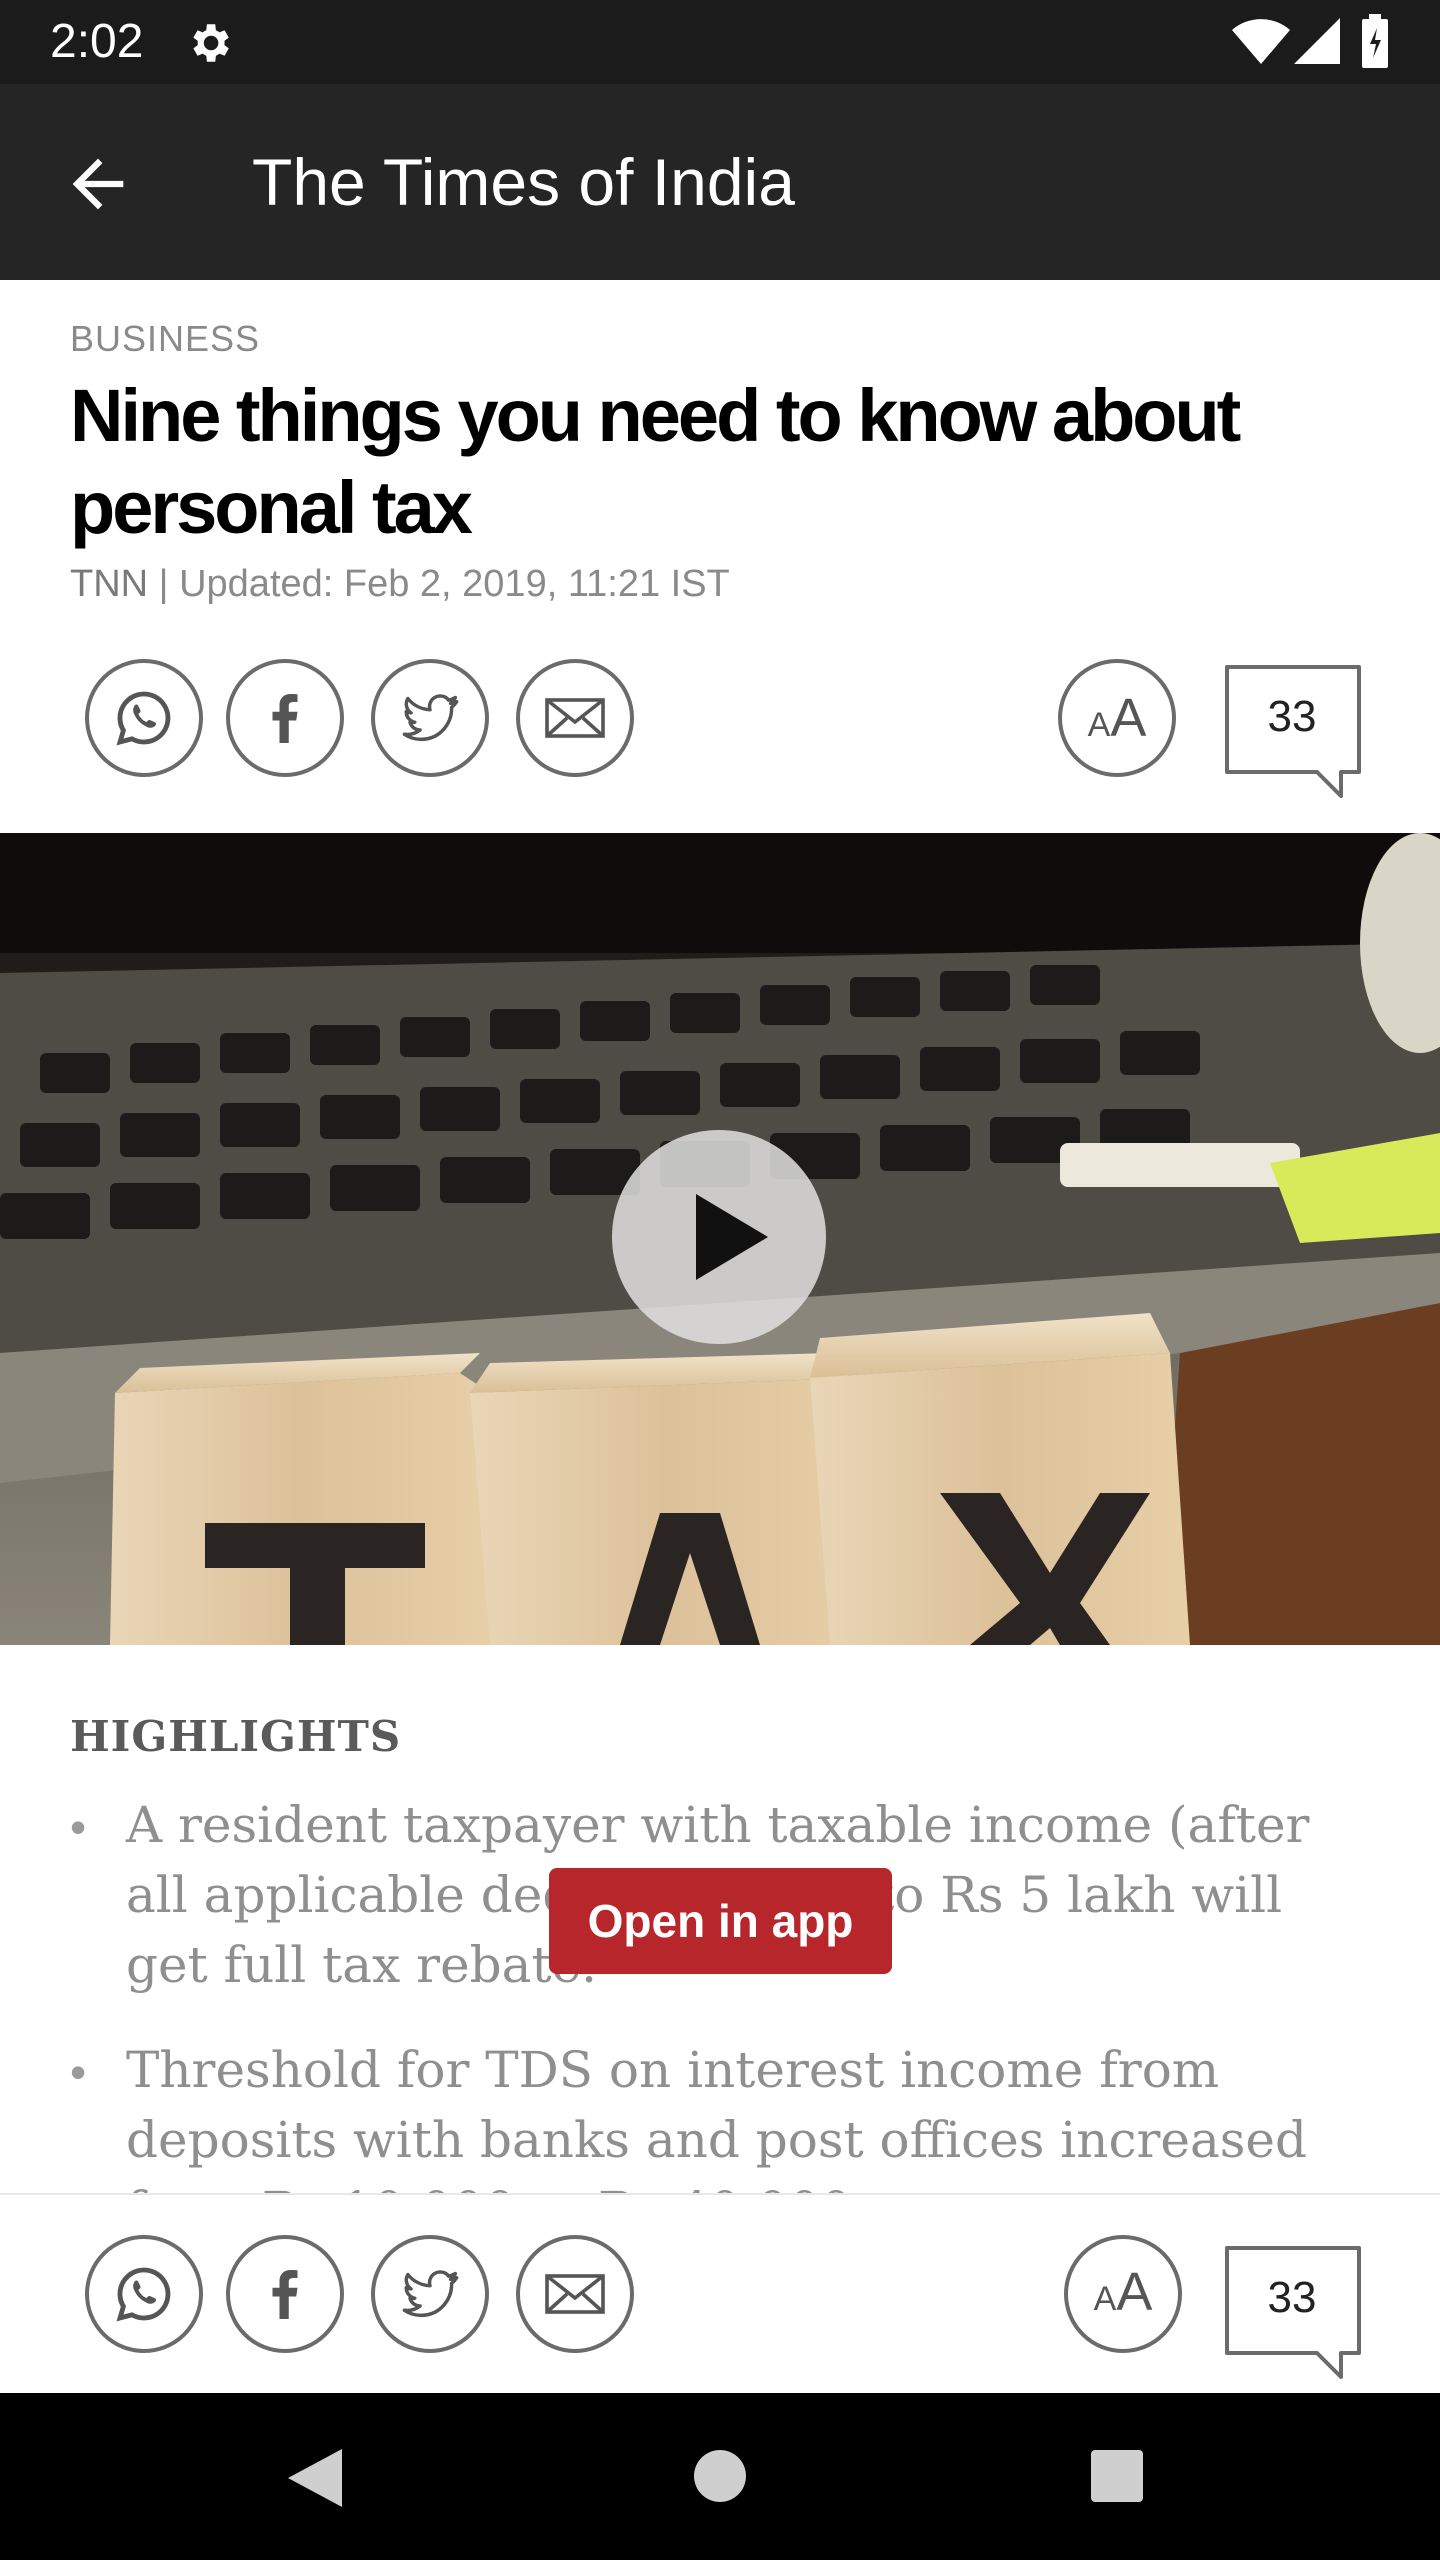  Describe the element at coordinates (1317, 43) in the screenshot. I see `cell-signal-icon` at that location.